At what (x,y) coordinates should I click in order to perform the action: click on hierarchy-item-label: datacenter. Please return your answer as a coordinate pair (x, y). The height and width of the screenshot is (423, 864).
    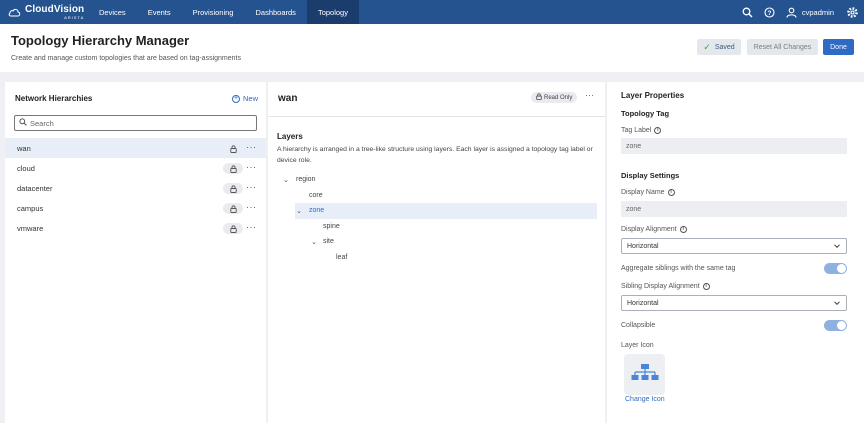
    Looking at the image, I should click on (35, 188).